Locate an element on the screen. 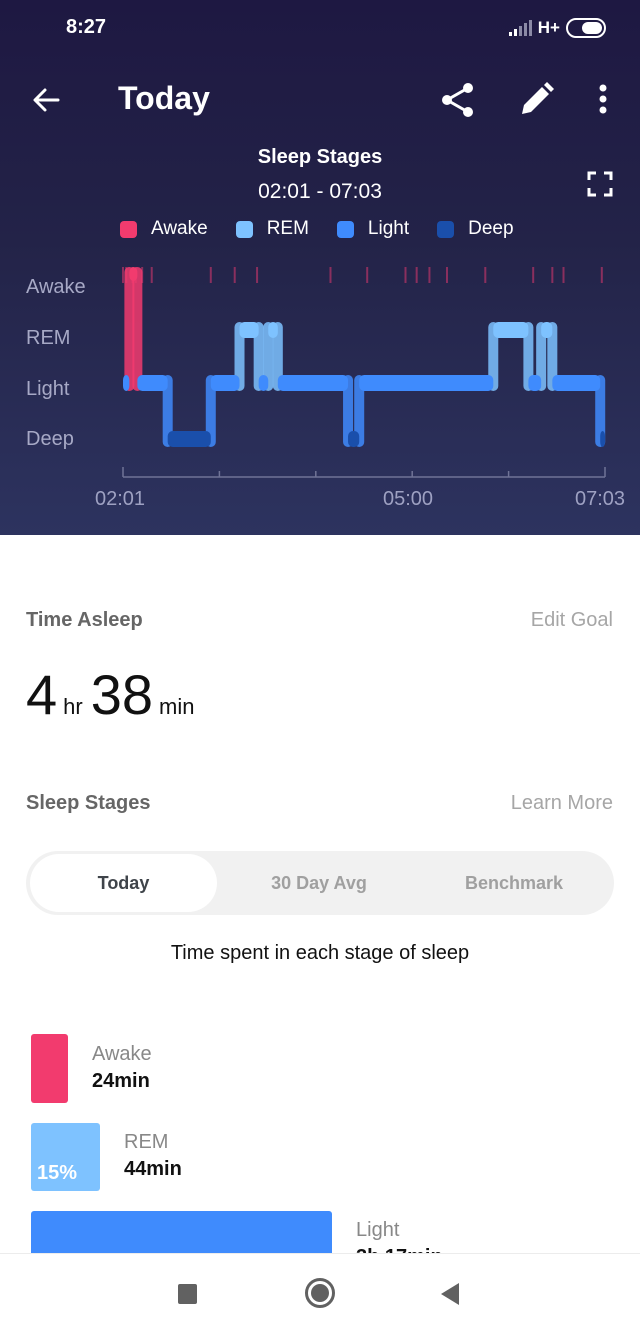  arrow-left-icon is located at coordinates (46, 100).